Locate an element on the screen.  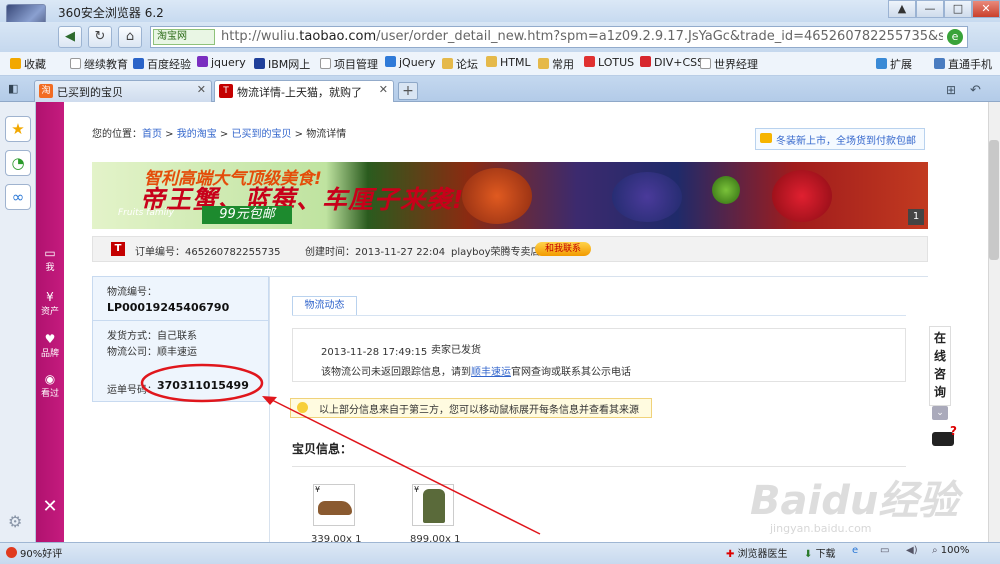
annotation-arrowhead is located at coordinates (269, 400).